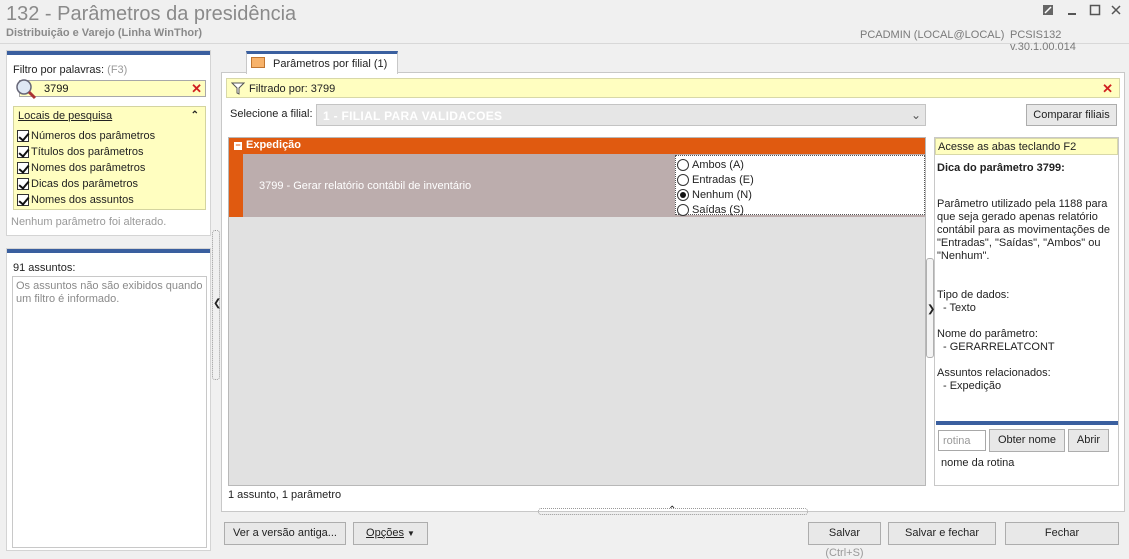 The width and height of the screenshot is (1129, 559). I want to click on radio-nenhum: Nenhum (N), so click(714, 194).